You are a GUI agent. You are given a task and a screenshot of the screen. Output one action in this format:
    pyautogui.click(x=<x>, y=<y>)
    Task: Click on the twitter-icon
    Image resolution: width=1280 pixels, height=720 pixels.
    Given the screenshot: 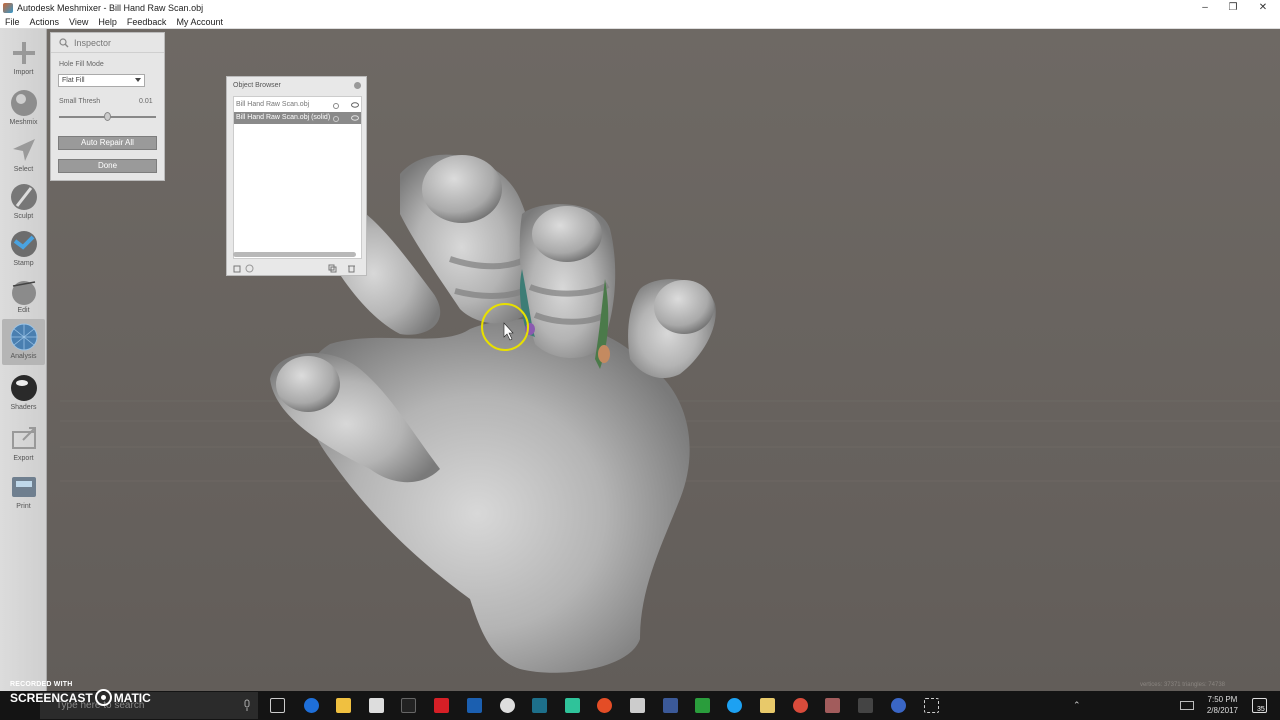 What is the action you would take?
    pyautogui.click(x=734, y=705)
    